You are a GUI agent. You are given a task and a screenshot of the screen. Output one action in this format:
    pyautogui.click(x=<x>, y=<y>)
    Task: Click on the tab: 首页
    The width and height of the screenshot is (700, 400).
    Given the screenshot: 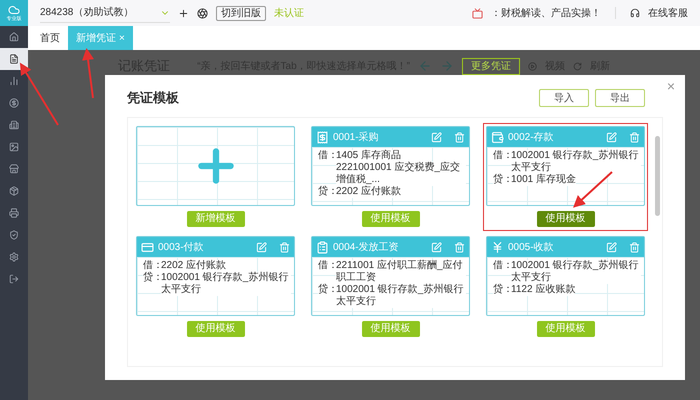 What is the action you would take?
    pyautogui.click(x=50, y=38)
    